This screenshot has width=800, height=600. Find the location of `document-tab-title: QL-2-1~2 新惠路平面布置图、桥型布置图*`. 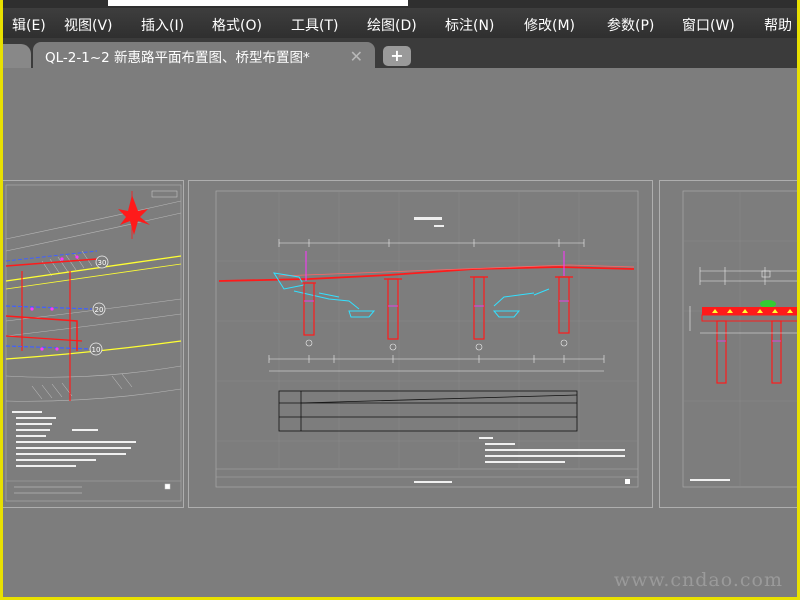

document-tab-title: QL-2-1~2 新惠路平面布置图、桥型布置图* is located at coordinates (177, 58).